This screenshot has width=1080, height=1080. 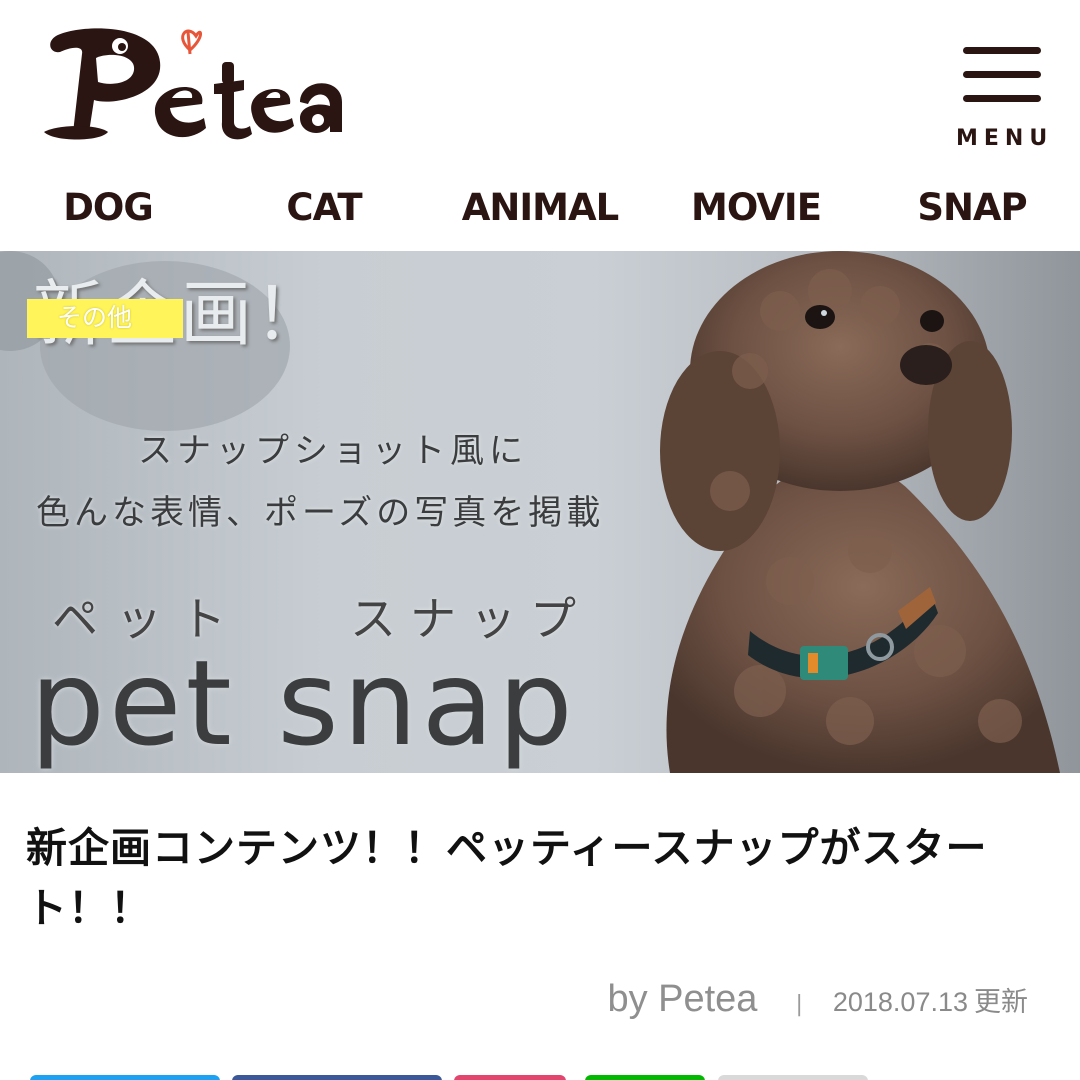 What do you see at coordinates (793, 1077) in the screenshot?
I see `share-other-button` at bounding box center [793, 1077].